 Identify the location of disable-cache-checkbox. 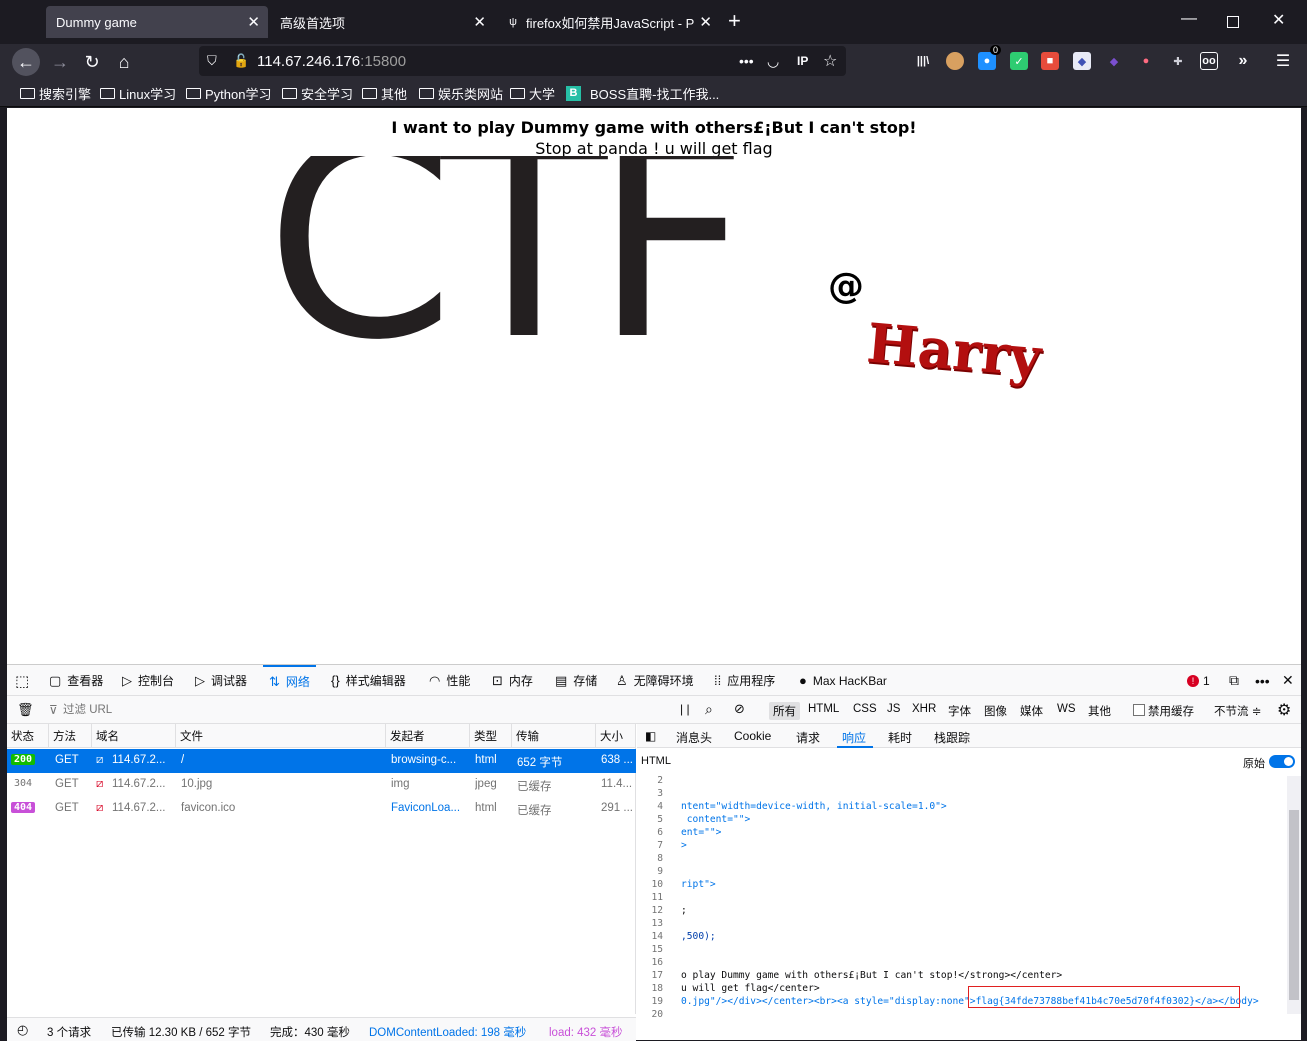
(1139, 710).